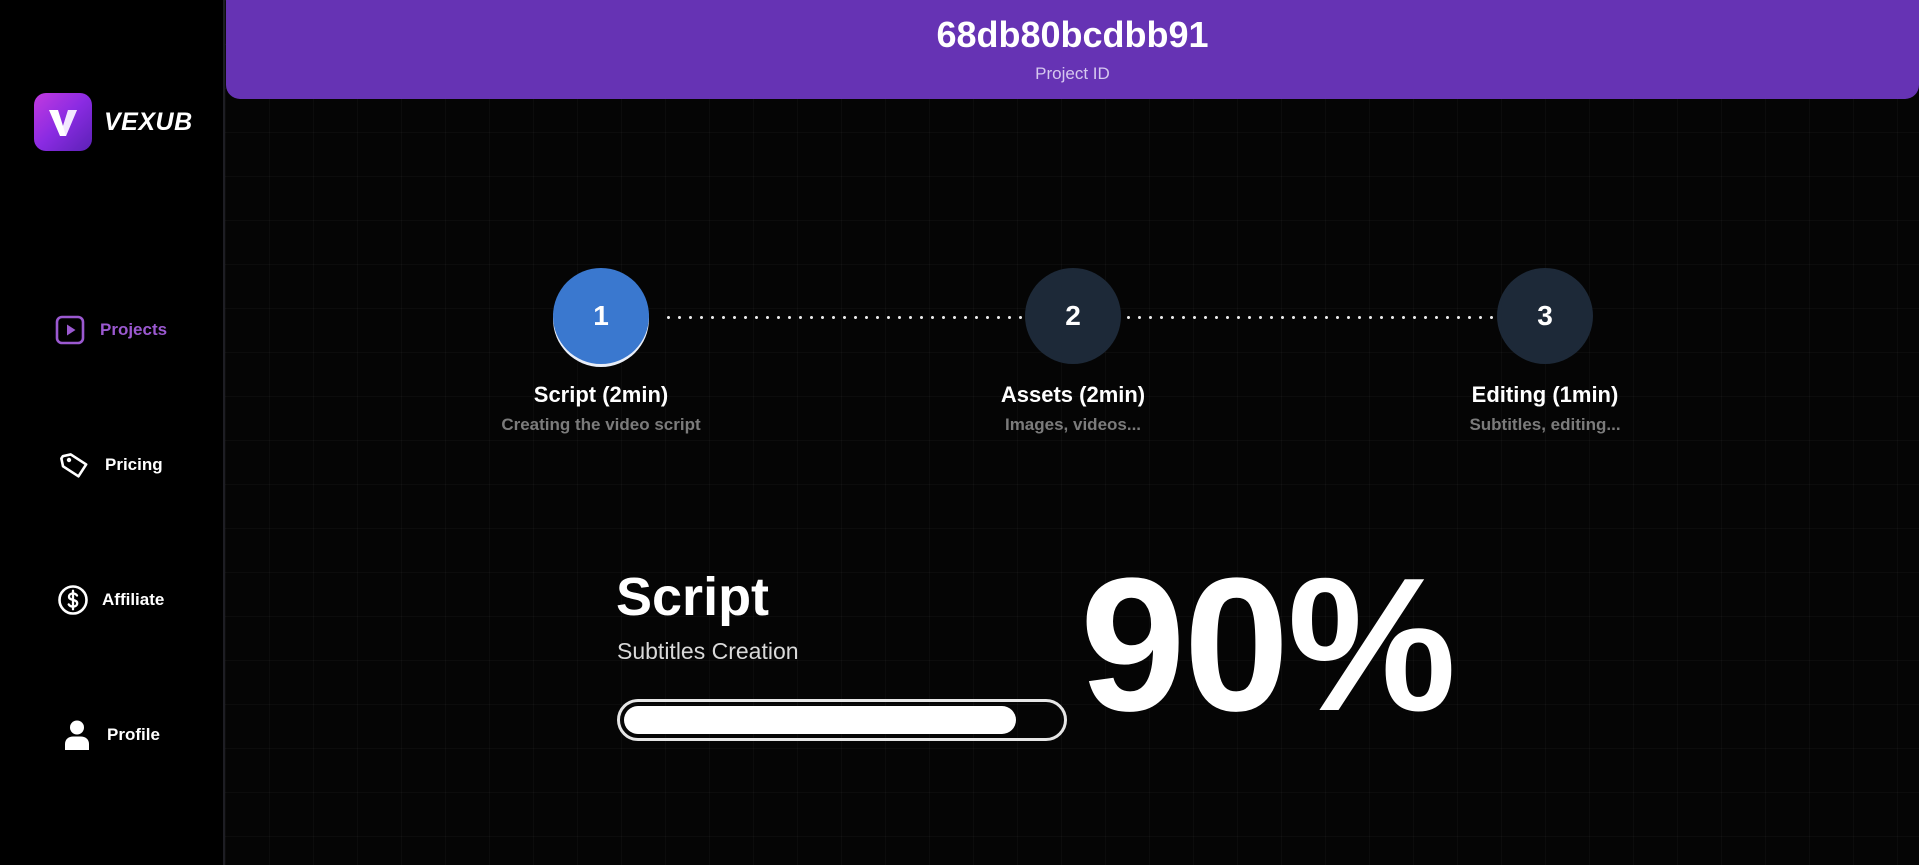 The width and height of the screenshot is (1919, 865). I want to click on vexub-logo-icon, so click(63, 122).